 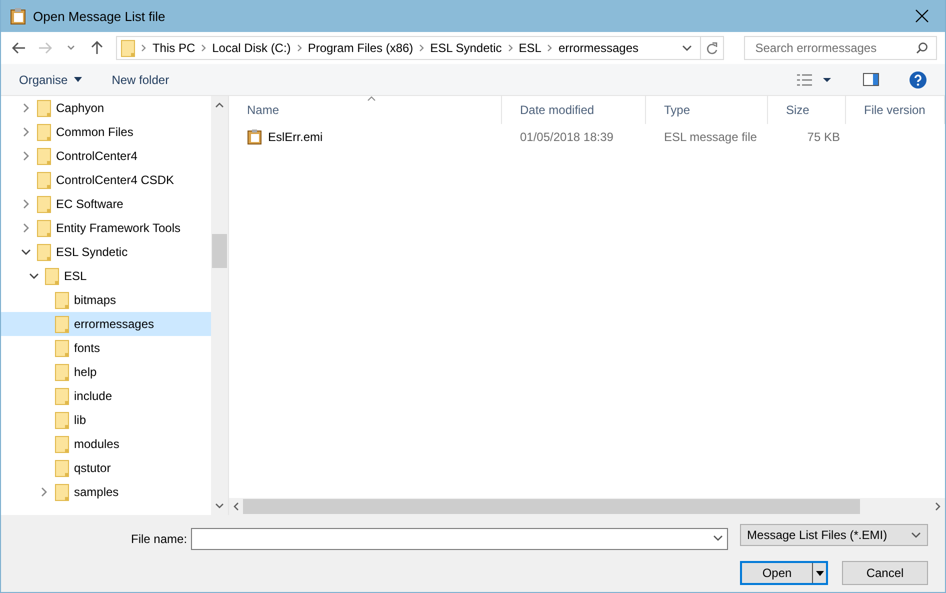 I want to click on breadcrumb-item: Program Files (x86), so click(x=361, y=48).